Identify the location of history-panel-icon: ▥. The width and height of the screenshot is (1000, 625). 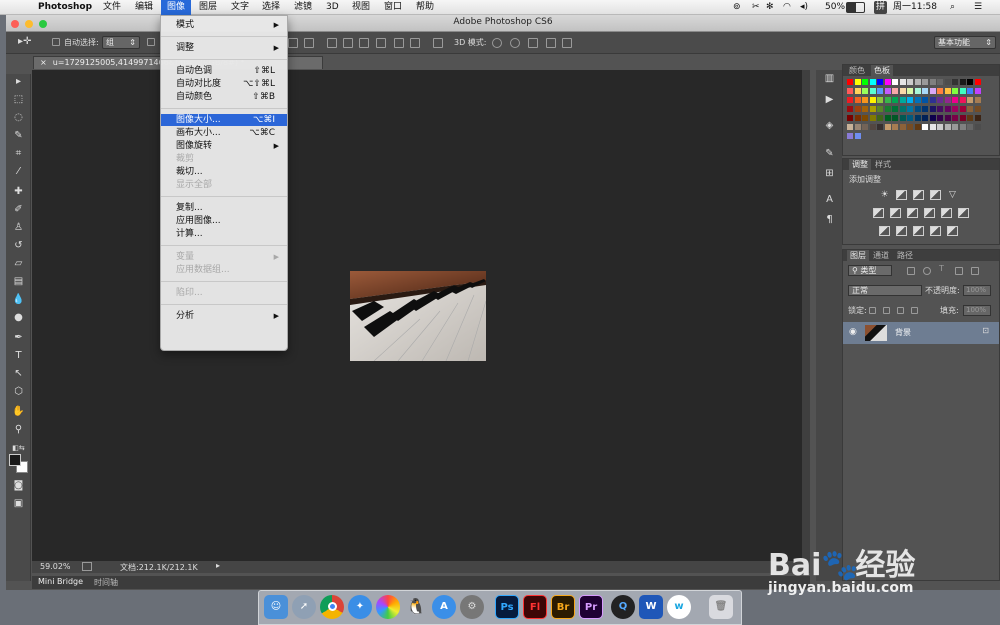
(829, 79).